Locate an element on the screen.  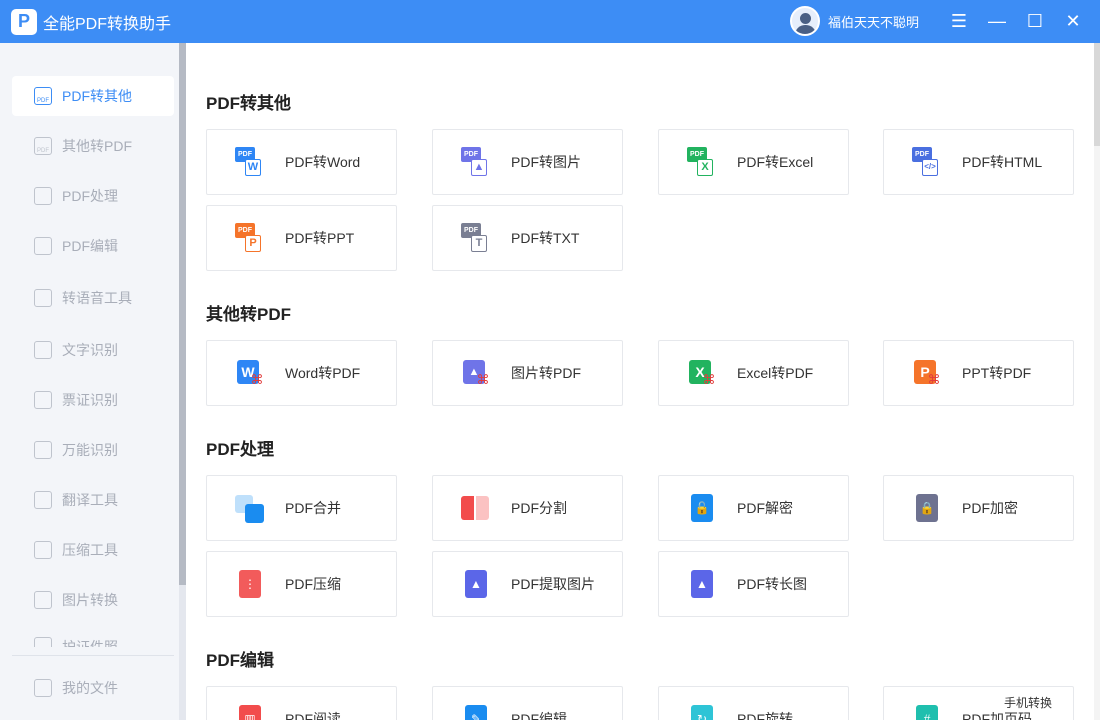
pdf-to-html-card: PDF </> PDF转HTML is located at coordinates (978, 162).